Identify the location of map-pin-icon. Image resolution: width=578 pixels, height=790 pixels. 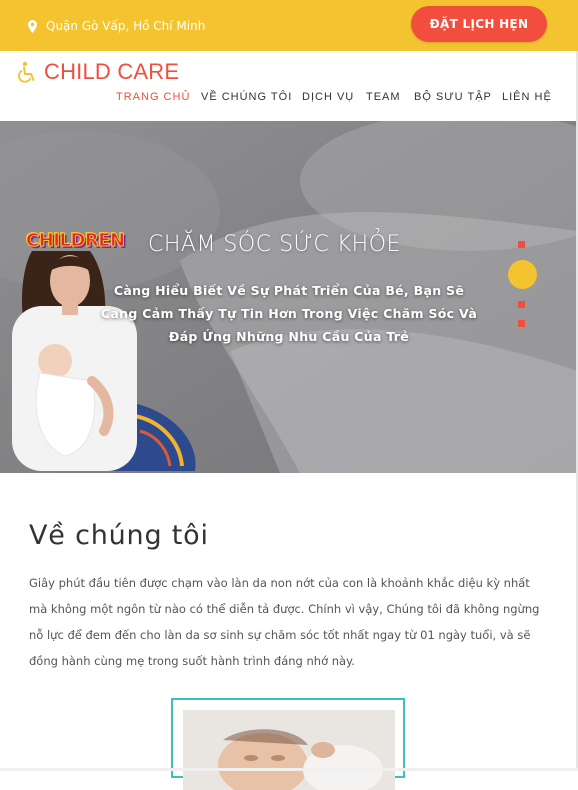
(32, 26).